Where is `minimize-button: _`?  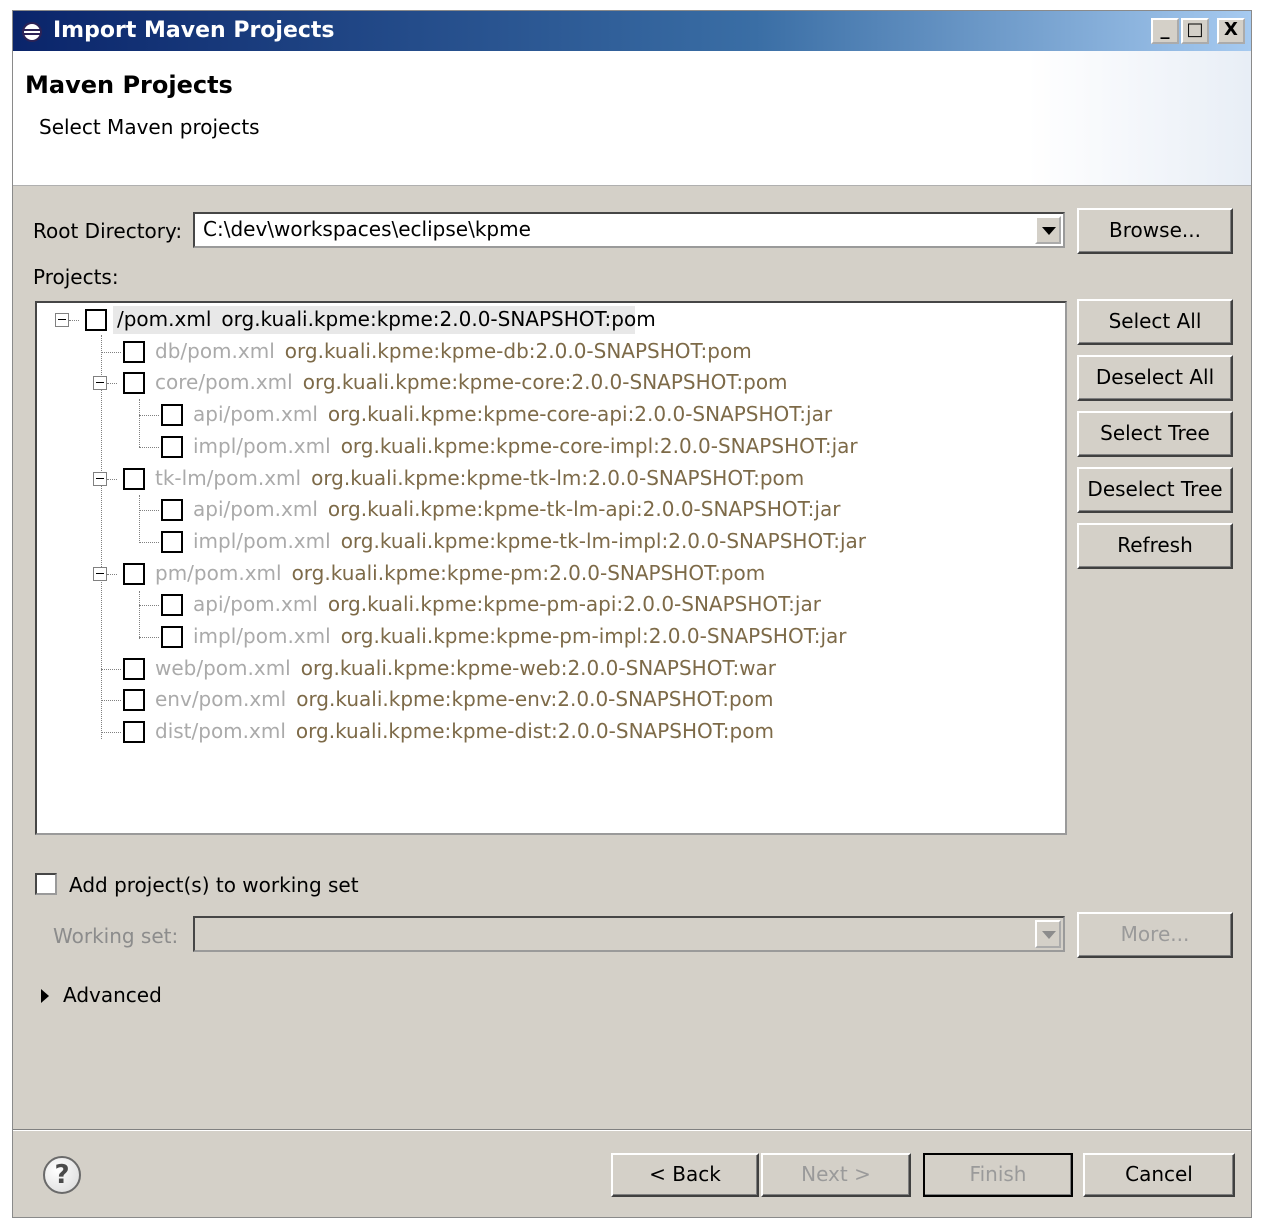 minimize-button: _ is located at coordinates (1165, 31).